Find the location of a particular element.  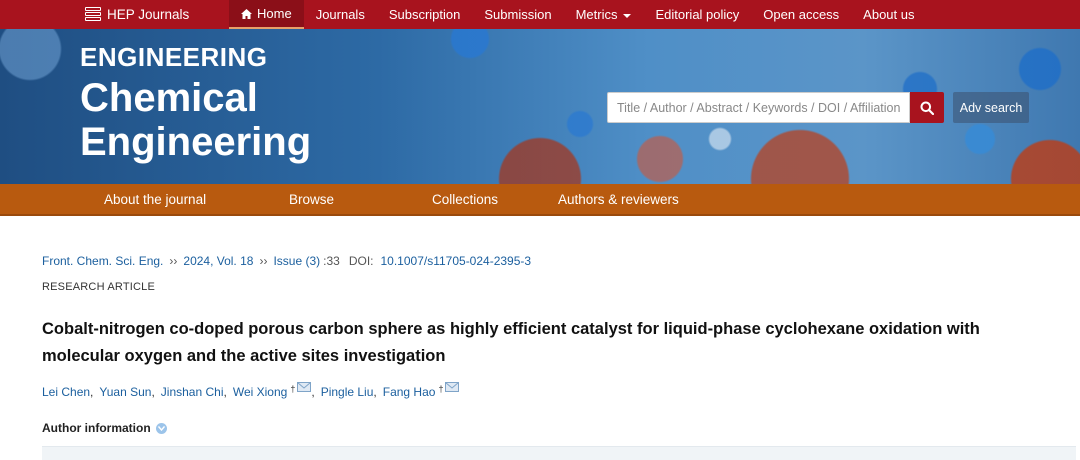

brand-name: HEP Journals is located at coordinates (148, 14).